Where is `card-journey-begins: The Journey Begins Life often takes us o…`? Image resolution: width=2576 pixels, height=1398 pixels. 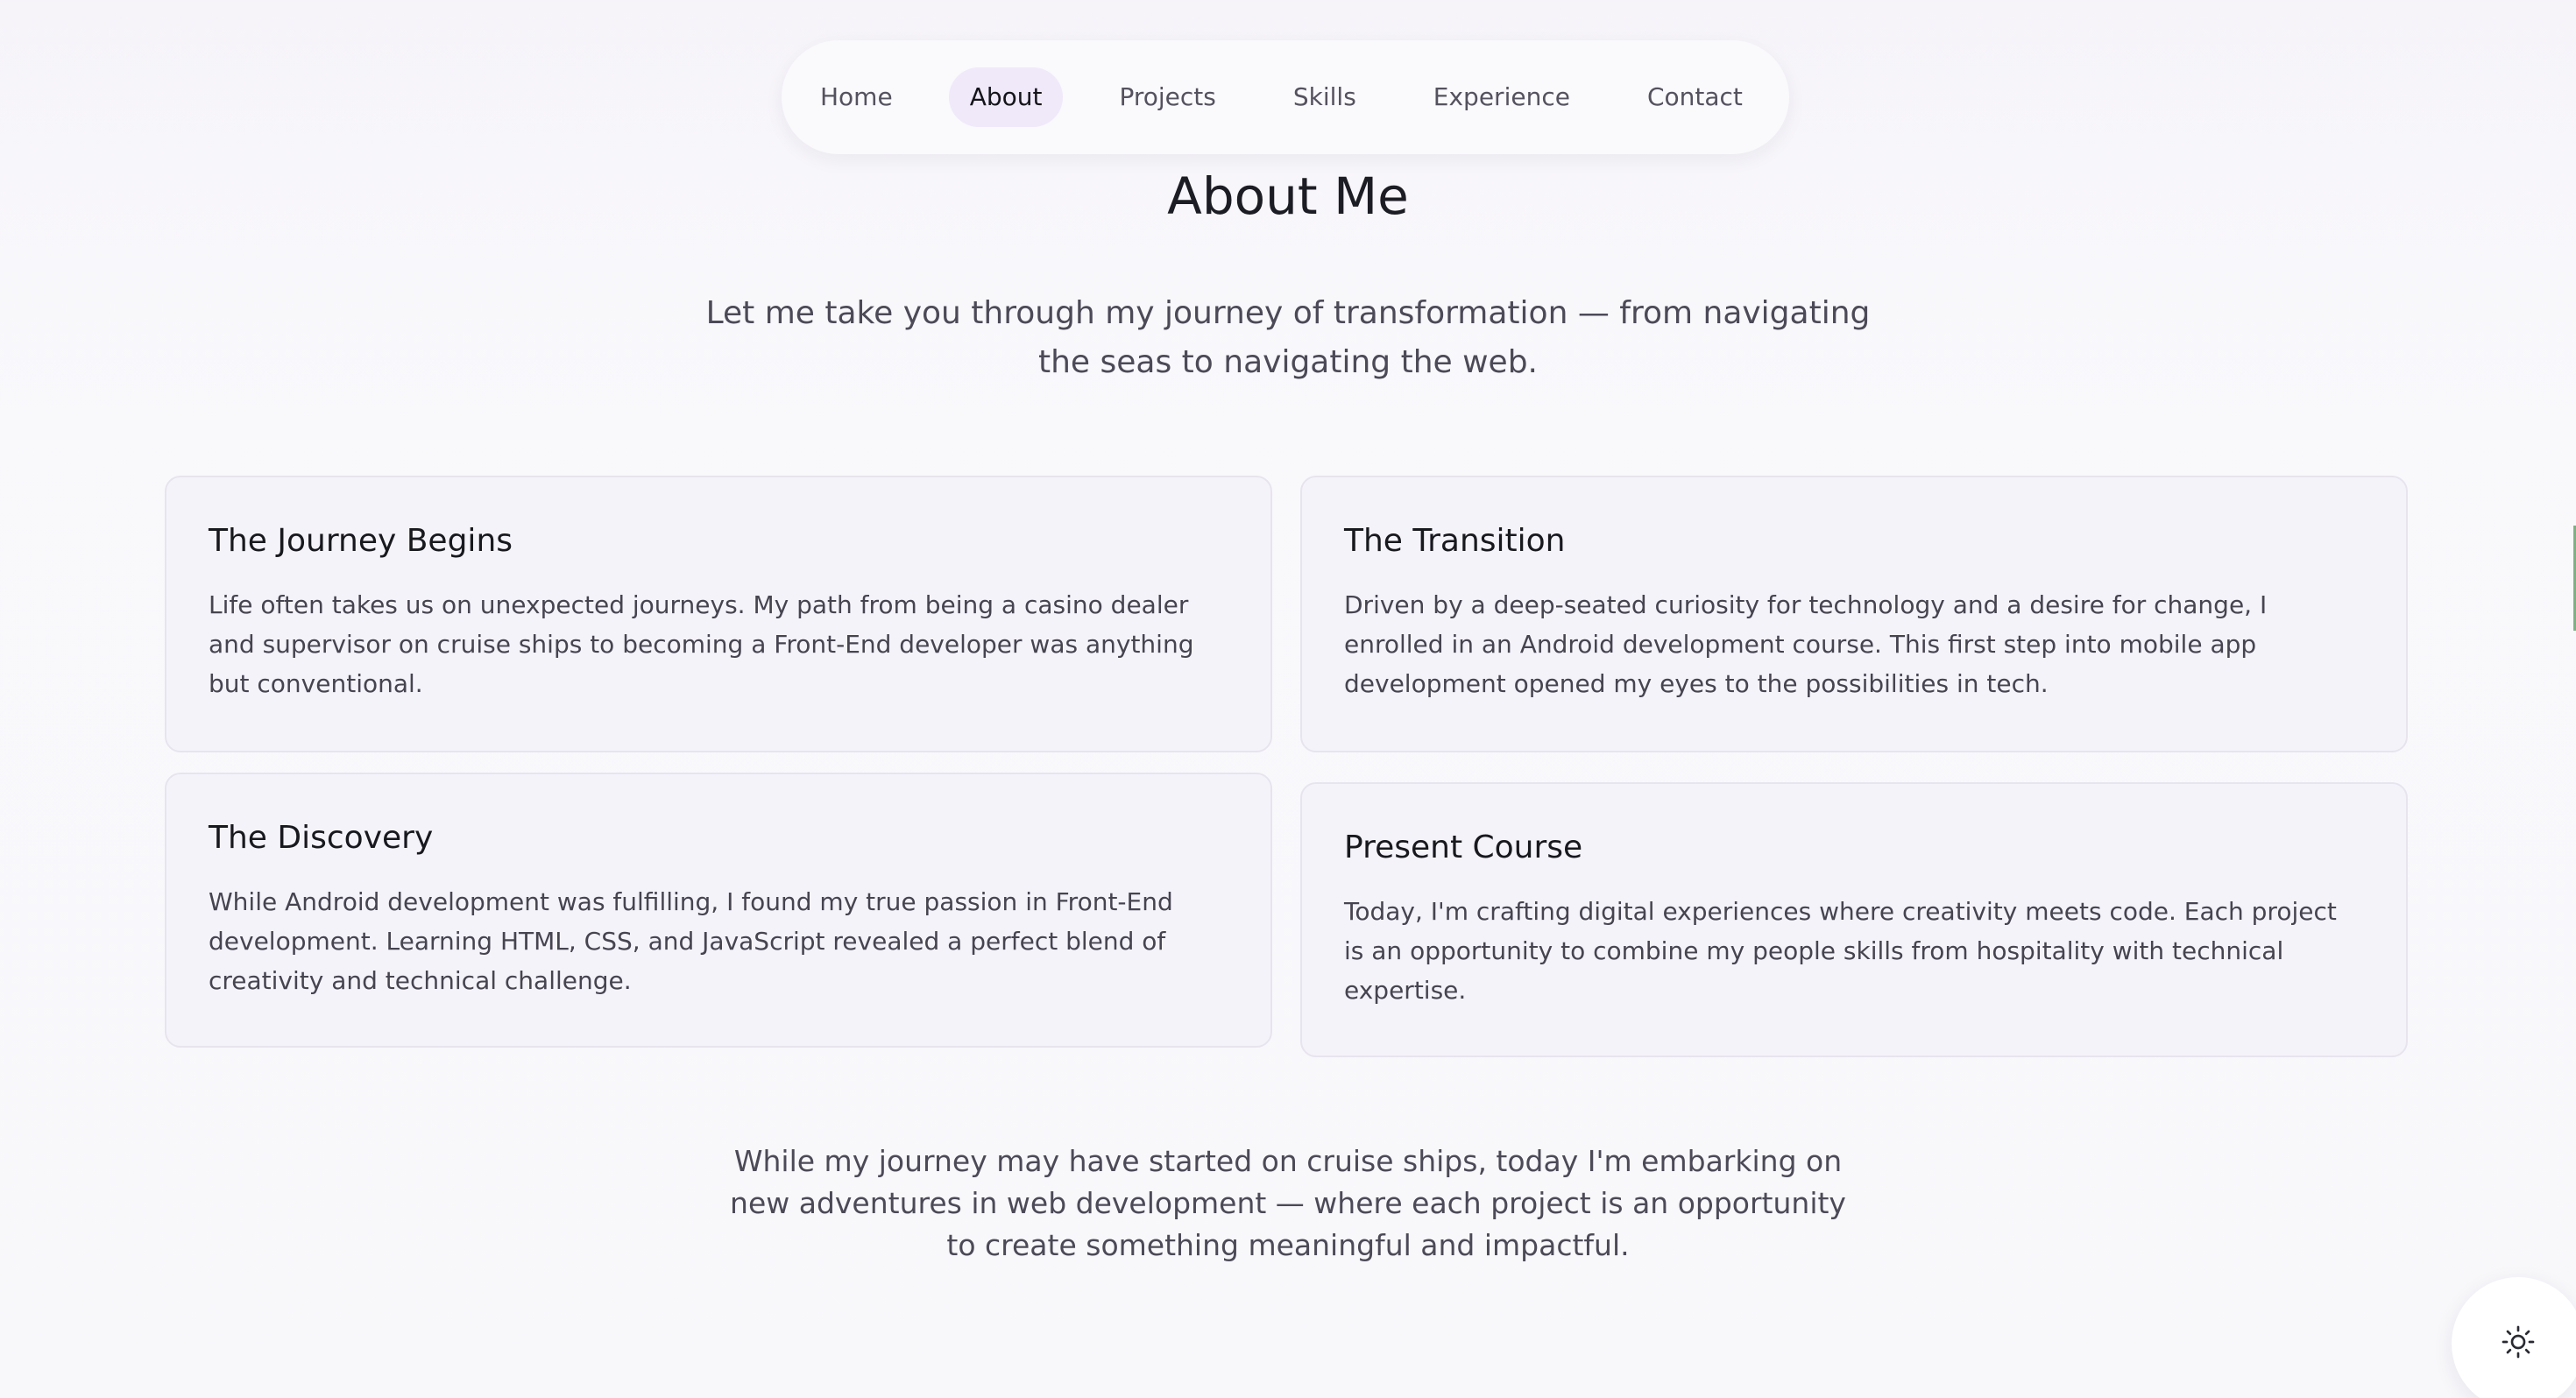
card-journey-begins: The Journey Begins Life often takes us o… is located at coordinates (718, 614).